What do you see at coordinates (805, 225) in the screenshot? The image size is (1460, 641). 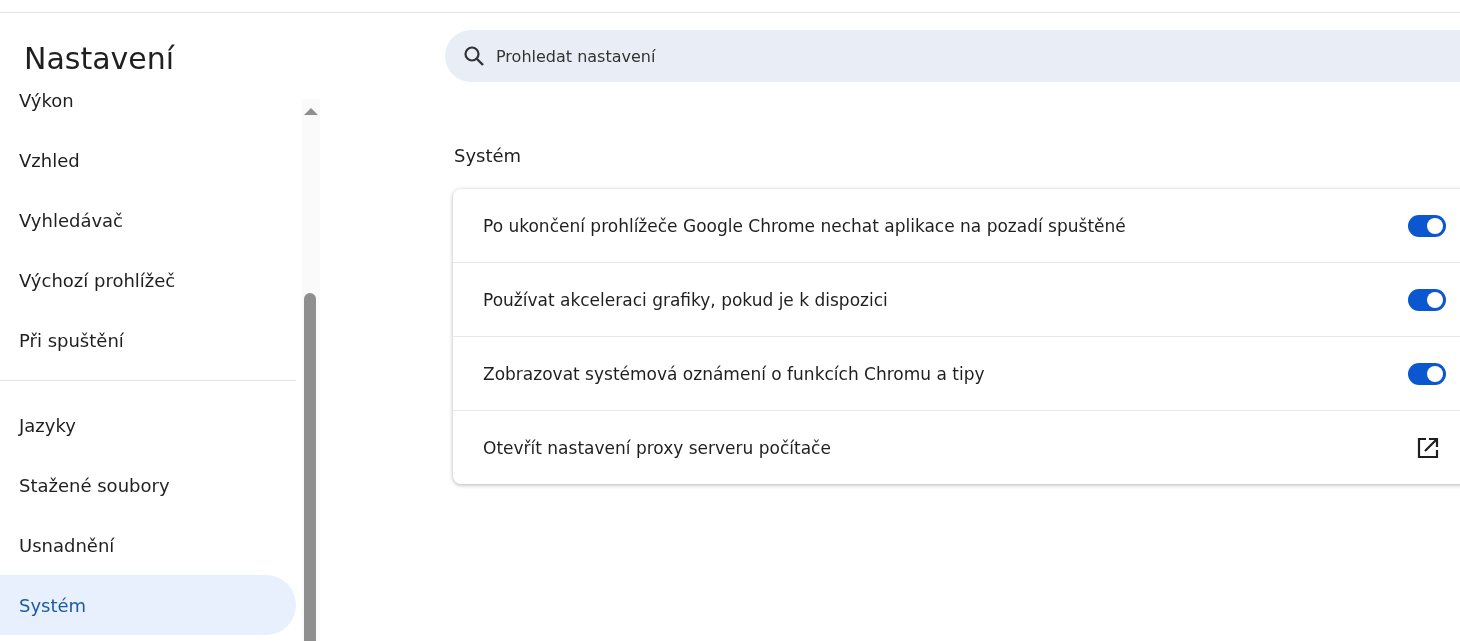 I see `setting-label: Po ukončení prohlížeče Google Chrome nechat aplikace na pozadí spuštěné` at bounding box center [805, 225].